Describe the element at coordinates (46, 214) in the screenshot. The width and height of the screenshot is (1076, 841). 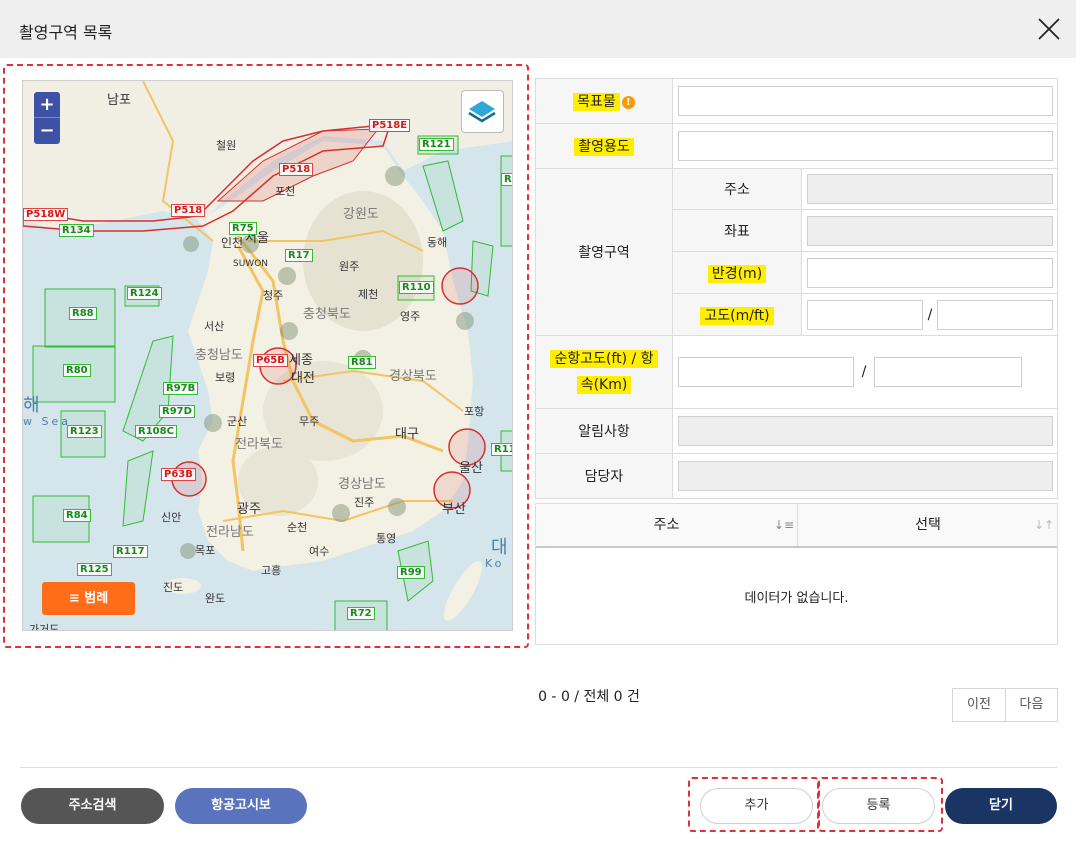
I see `zone-label-p518w: P518W` at that location.